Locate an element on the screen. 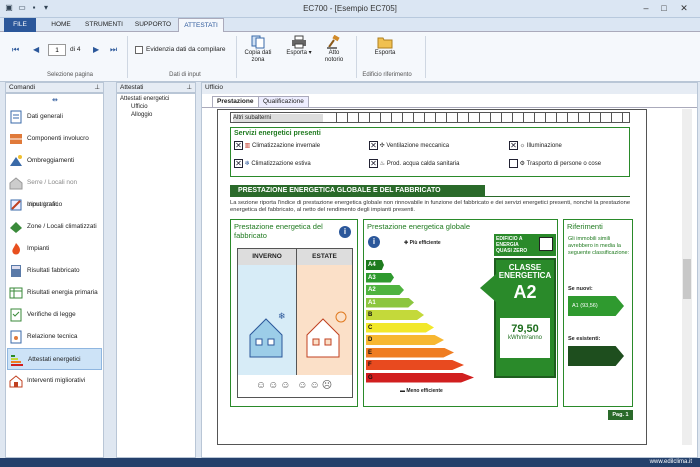 The width and height of the screenshot is (700, 467). vertical-scrollbar is located at coordinates (687, 277).